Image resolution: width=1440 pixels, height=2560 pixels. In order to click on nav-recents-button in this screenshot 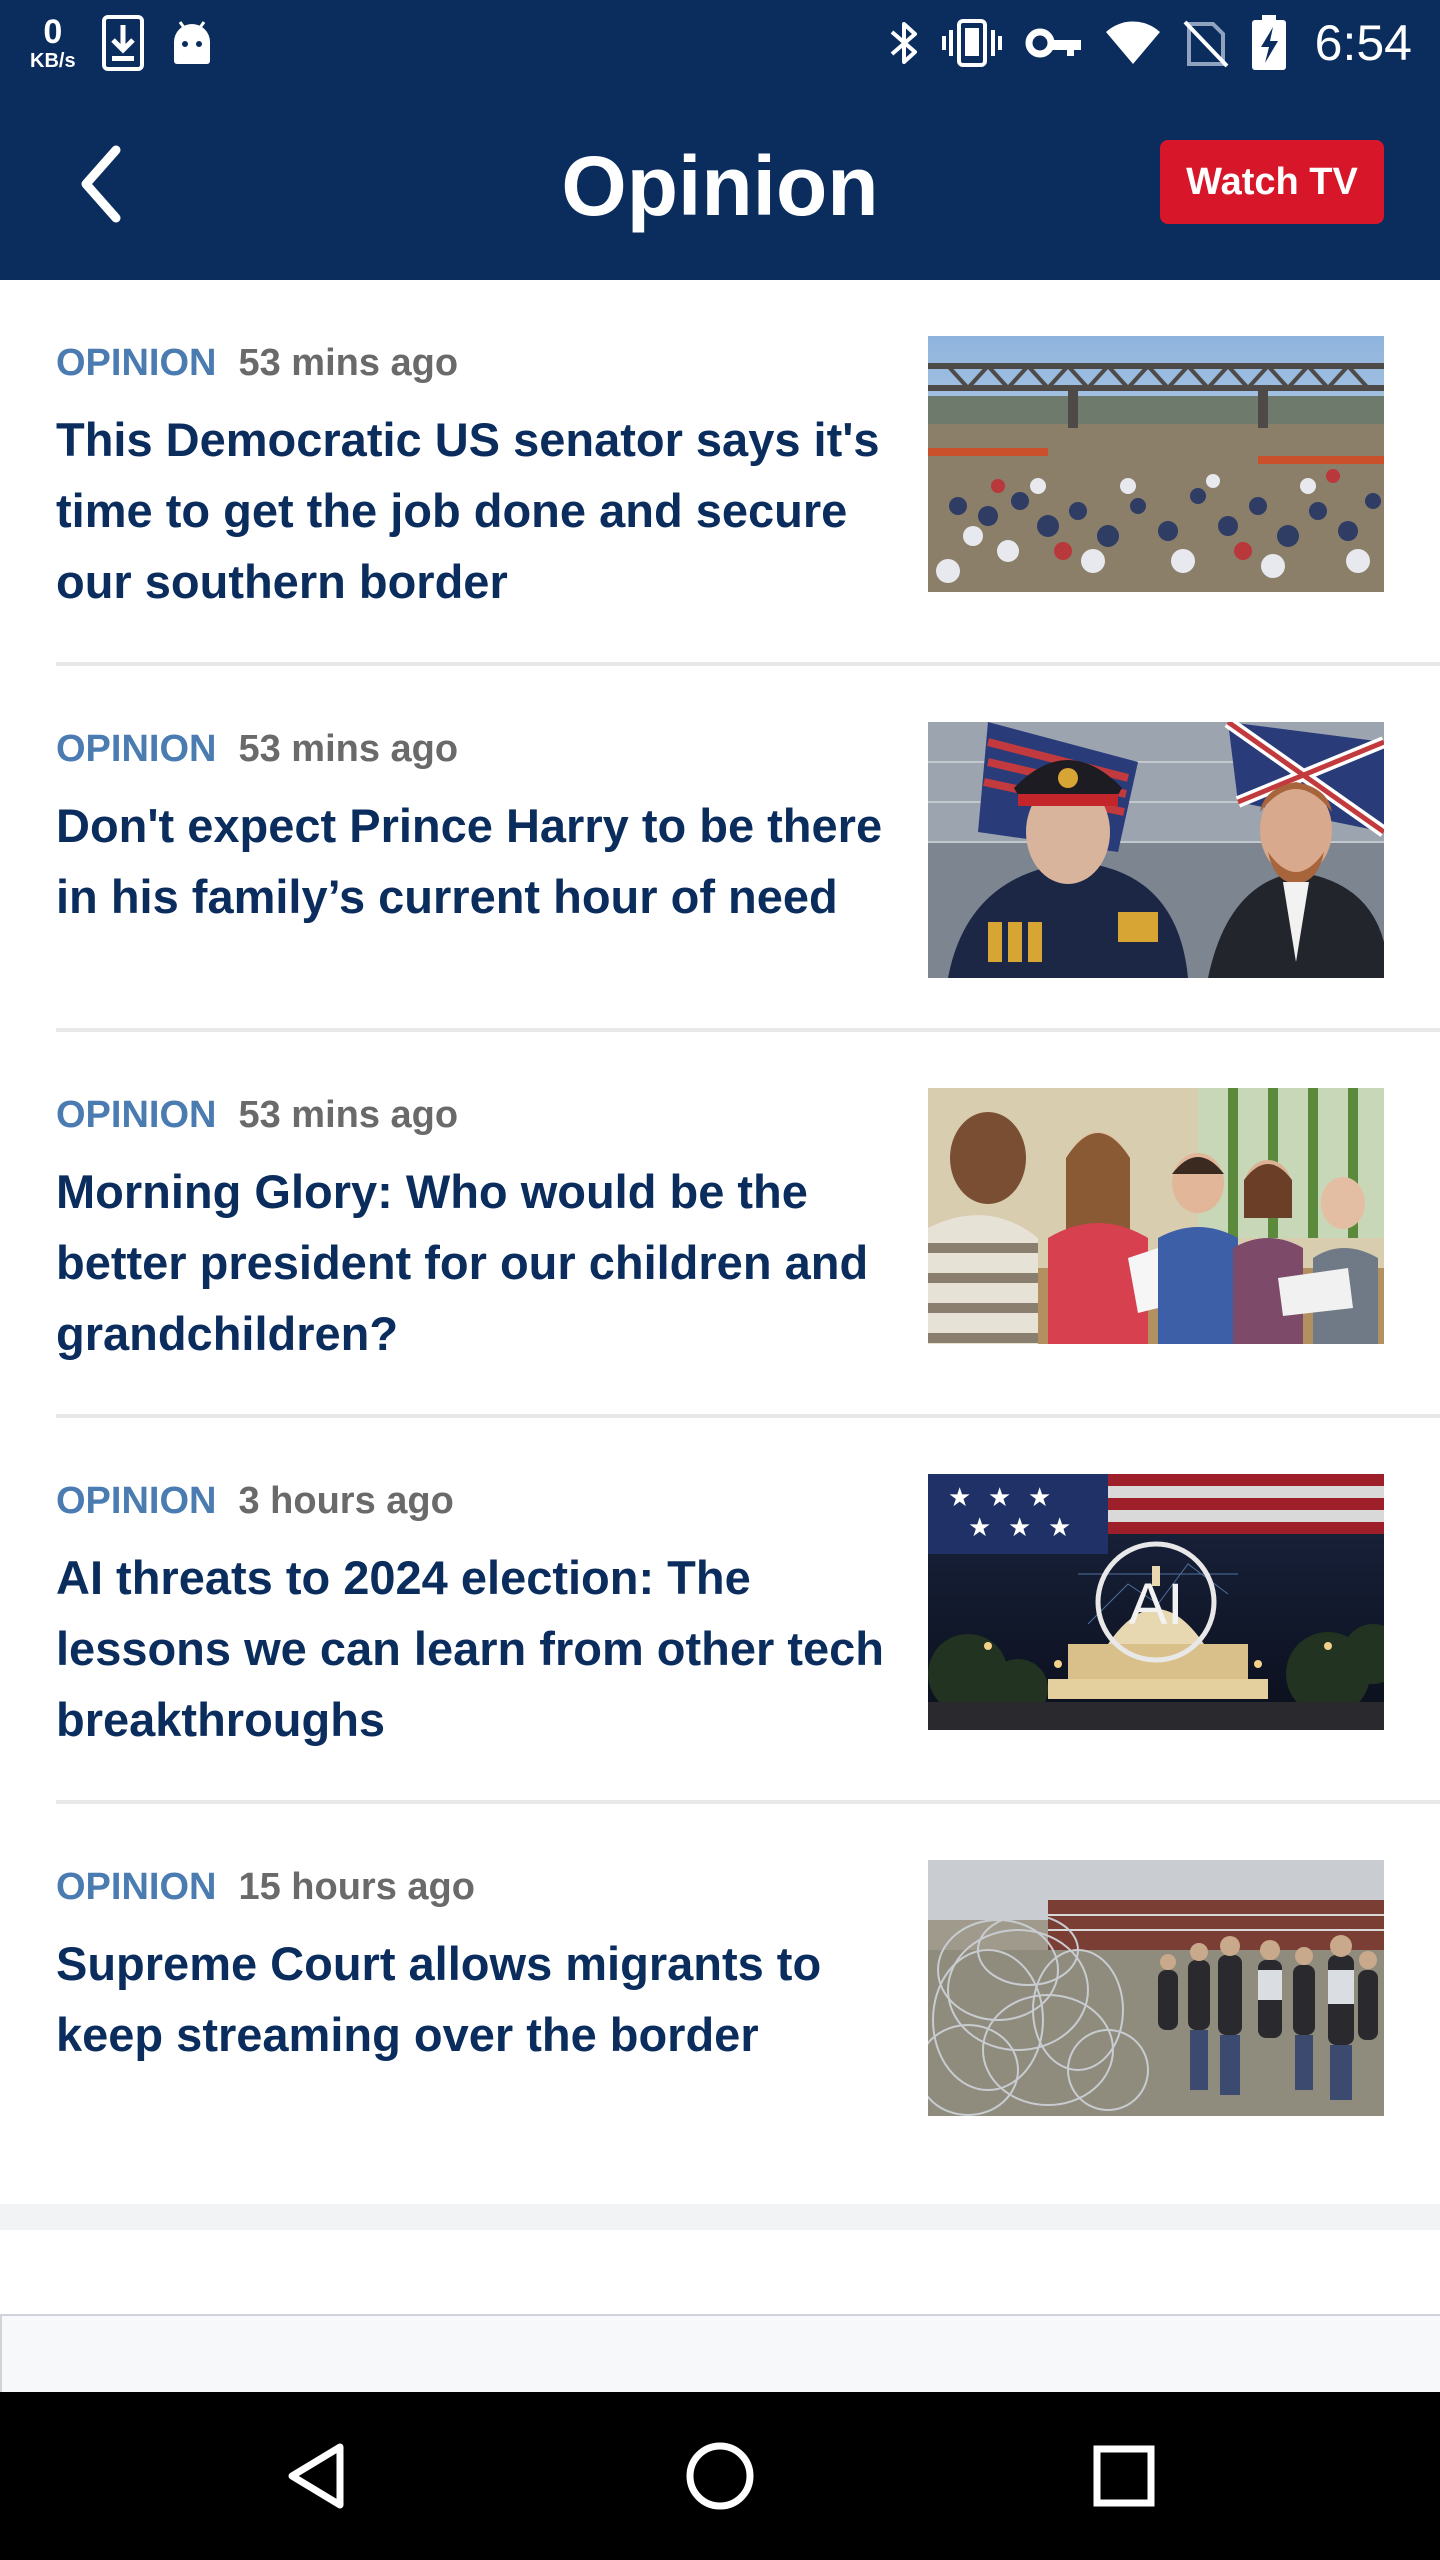, I will do `click(1124, 2476)`.